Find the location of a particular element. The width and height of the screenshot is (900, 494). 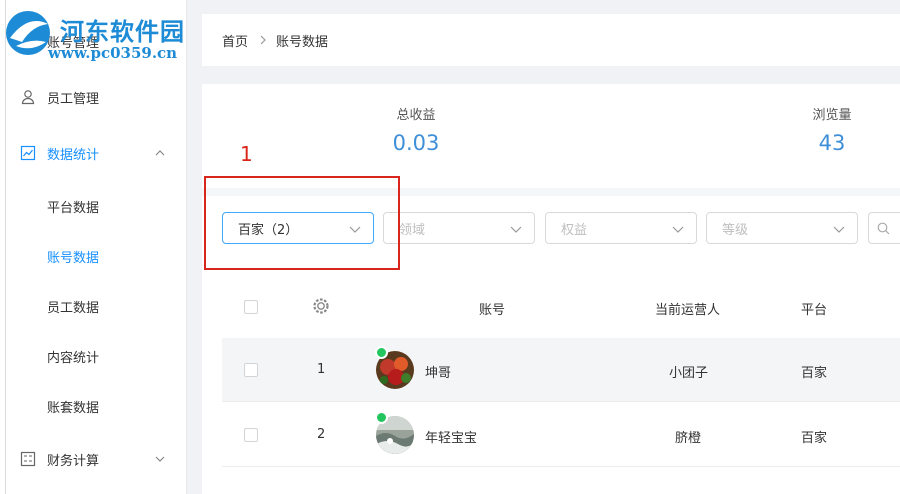

domain-select-placeholder: 领域 is located at coordinates (412, 230).